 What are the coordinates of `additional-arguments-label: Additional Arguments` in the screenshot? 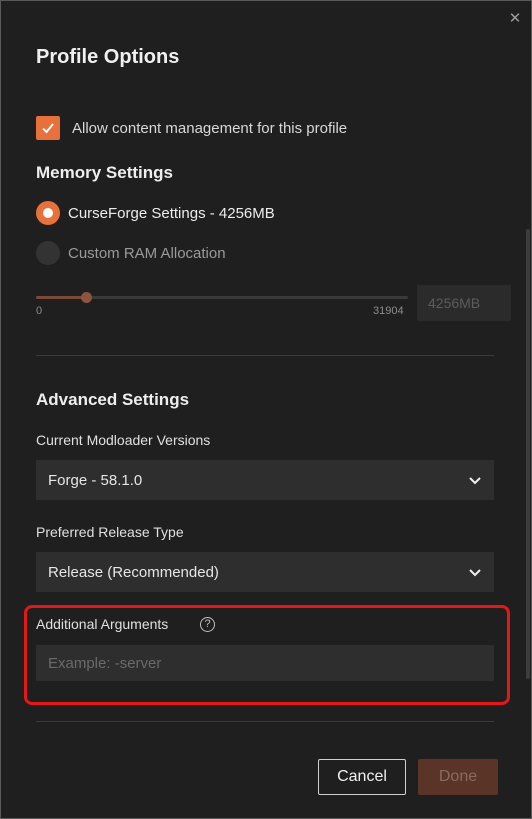 It's located at (102, 624).